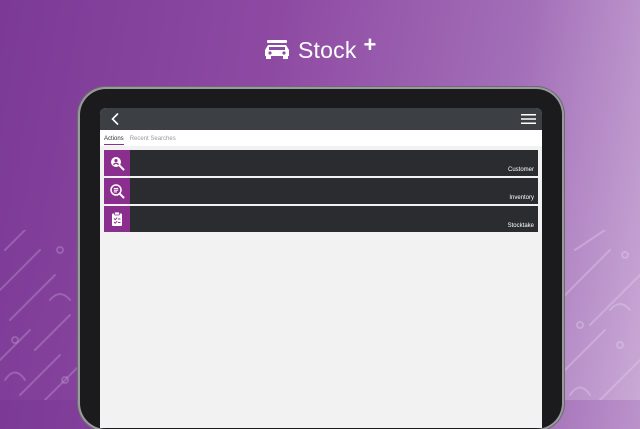 This screenshot has width=640, height=429. What do you see at coordinates (321, 163) in the screenshot?
I see `action-customer: Customer` at bounding box center [321, 163].